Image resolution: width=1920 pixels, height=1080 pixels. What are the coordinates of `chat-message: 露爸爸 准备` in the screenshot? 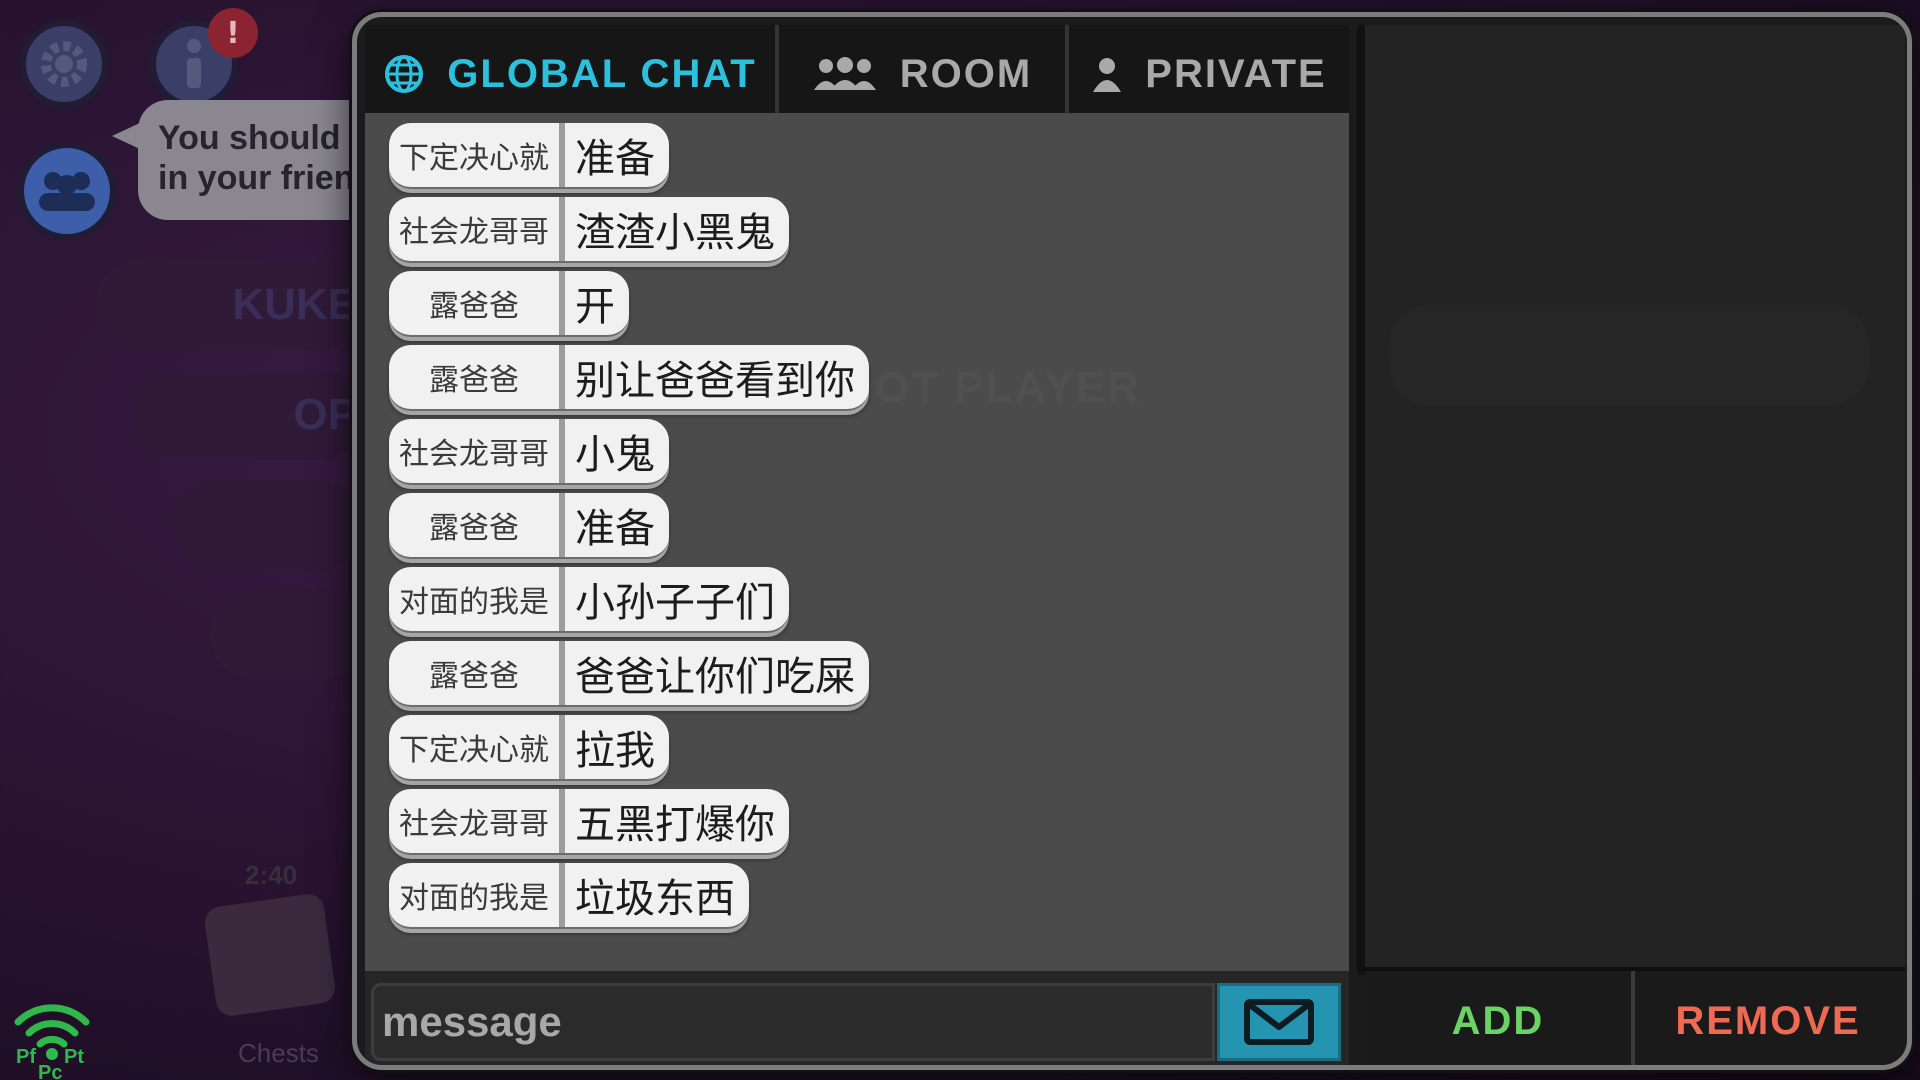 It's located at (529, 526).